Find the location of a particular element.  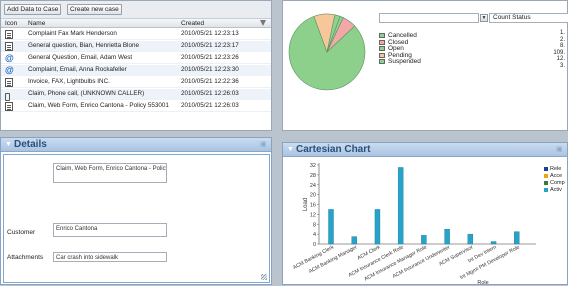

row-created: 2010/05/21 12:23:26 is located at coordinates (210, 57).